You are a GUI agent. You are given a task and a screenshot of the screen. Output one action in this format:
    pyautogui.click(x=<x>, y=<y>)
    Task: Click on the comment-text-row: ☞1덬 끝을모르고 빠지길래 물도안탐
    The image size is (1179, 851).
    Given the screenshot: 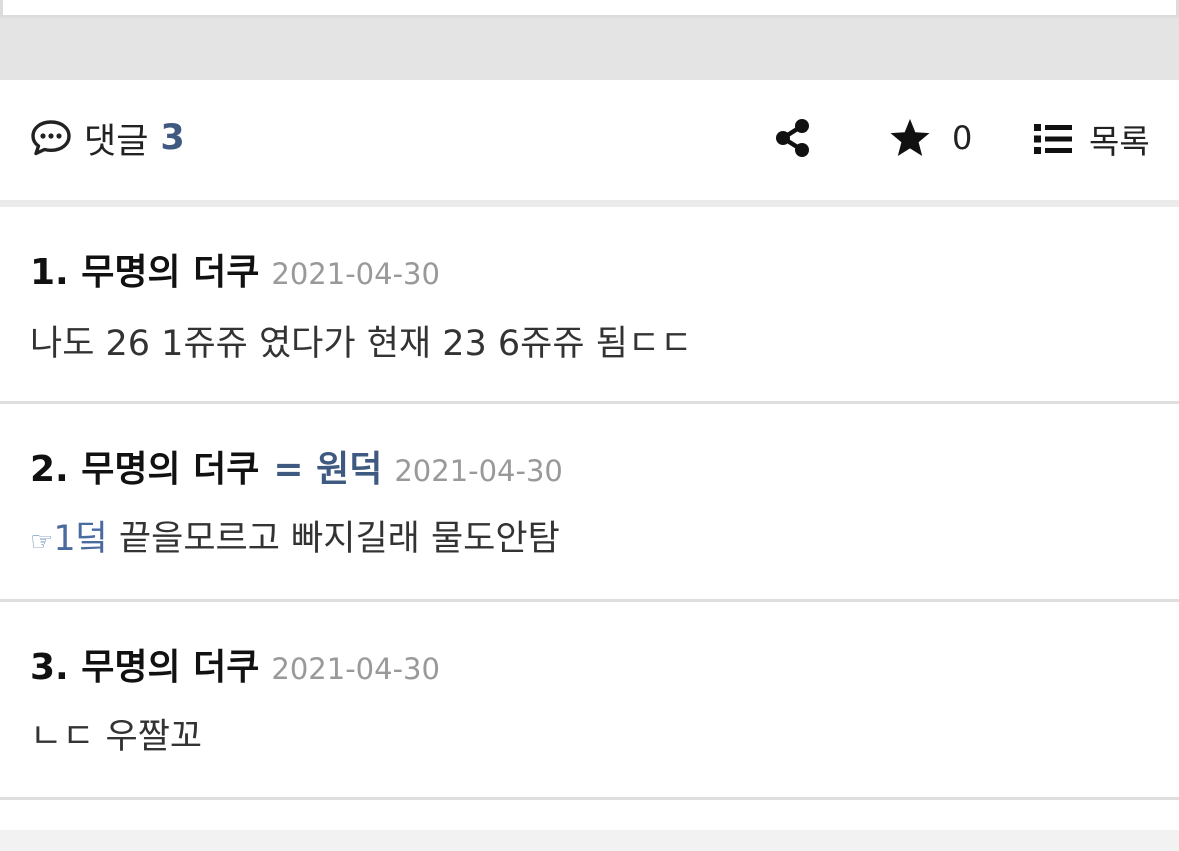 What is the action you would take?
    pyautogui.click(x=295, y=535)
    